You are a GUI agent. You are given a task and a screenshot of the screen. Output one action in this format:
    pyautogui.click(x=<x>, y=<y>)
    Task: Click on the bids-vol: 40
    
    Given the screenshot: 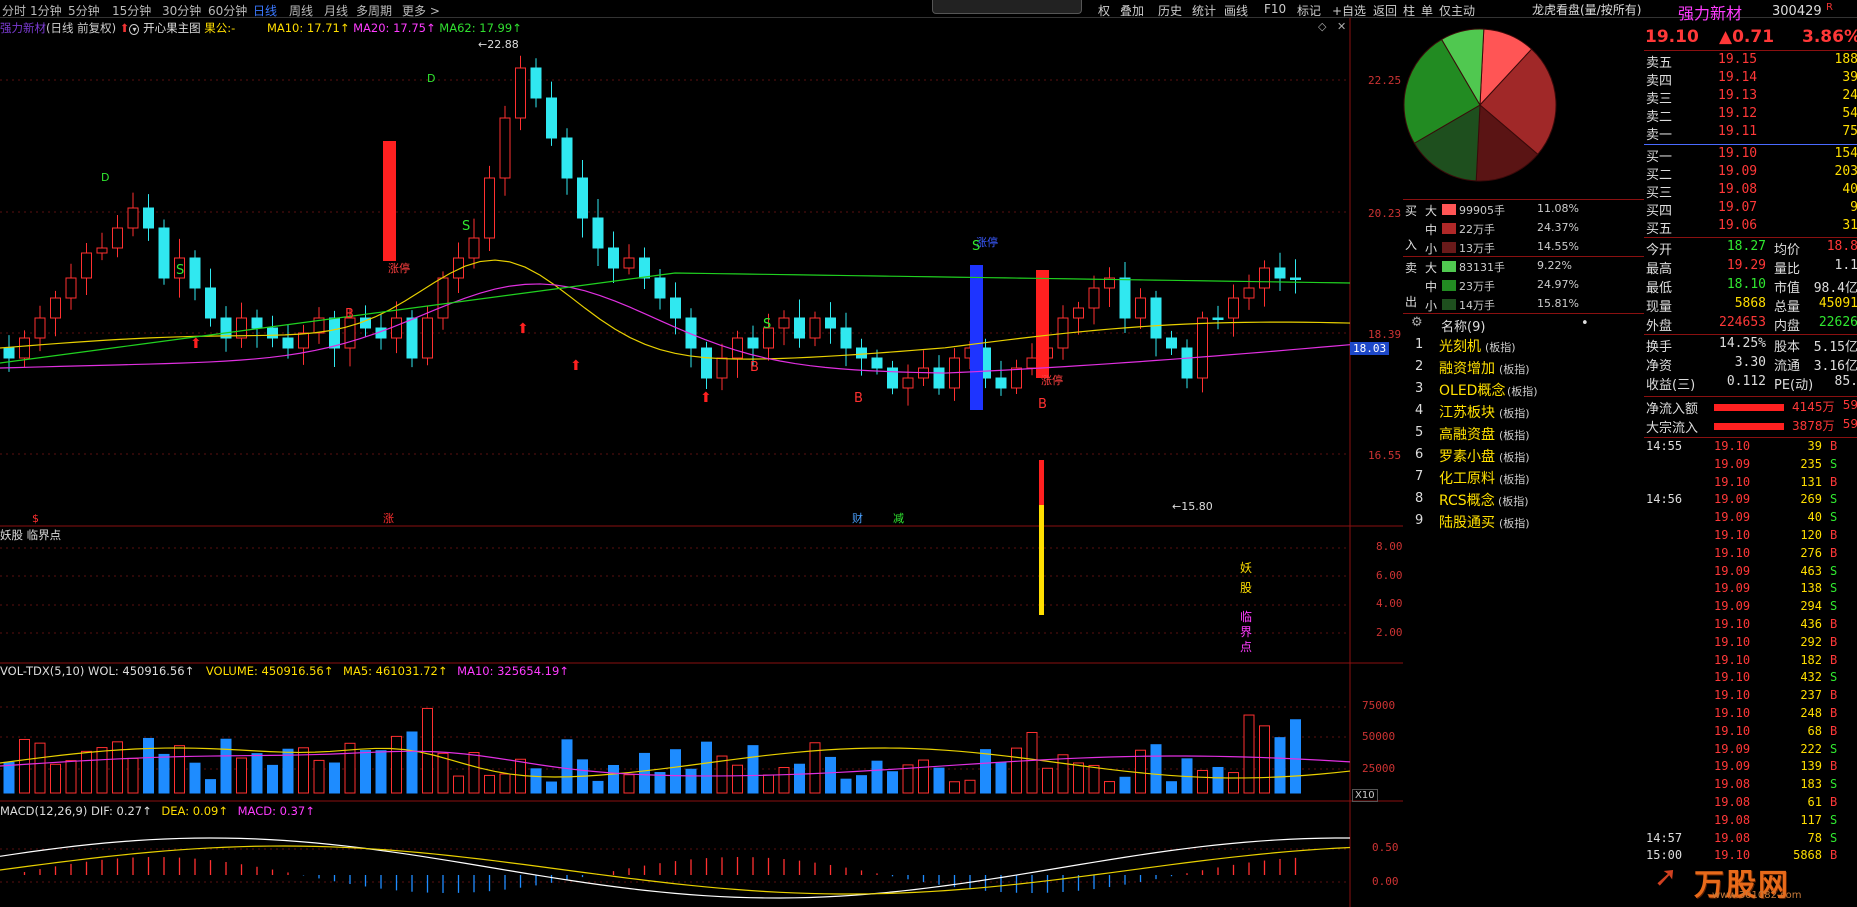 What is the action you would take?
    pyautogui.click(x=1849, y=189)
    